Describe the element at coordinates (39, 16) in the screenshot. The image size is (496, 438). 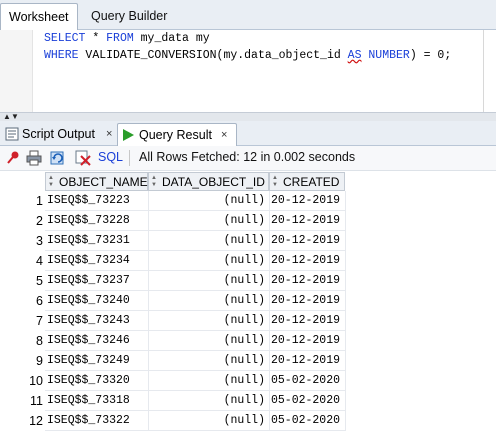
I see `tab-worksheet: Worksheet` at that location.